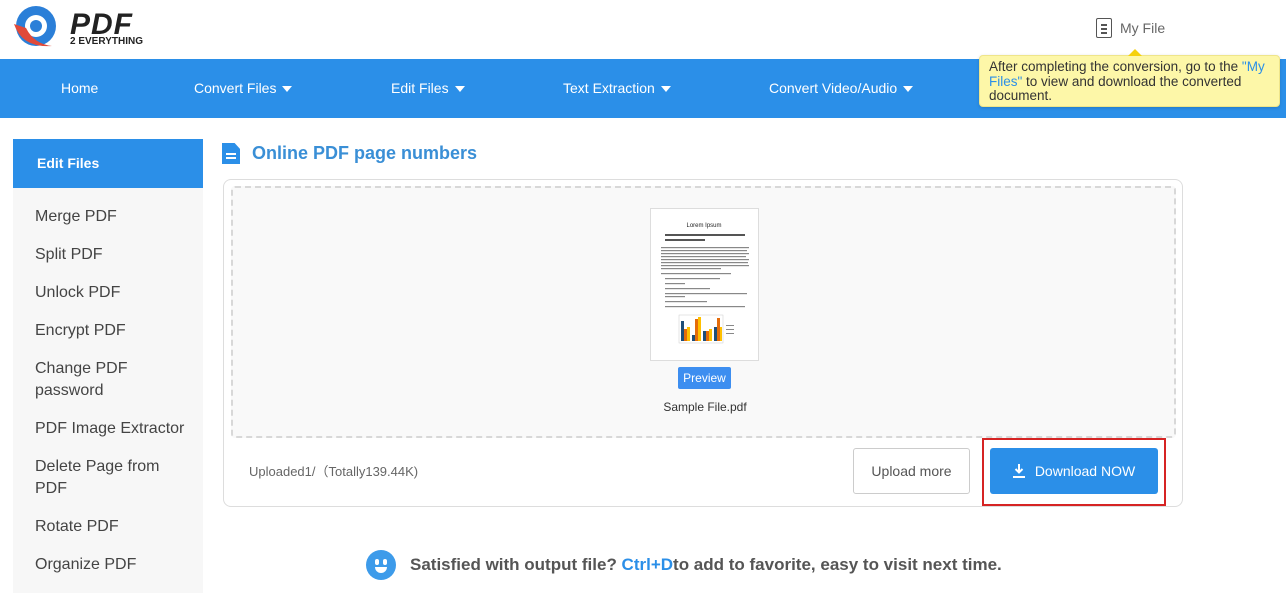 This screenshot has height=593, width=1286. Describe the element at coordinates (516, 564) in the screenshot. I see `hint-text-before: Satisfied with output file?` at that location.